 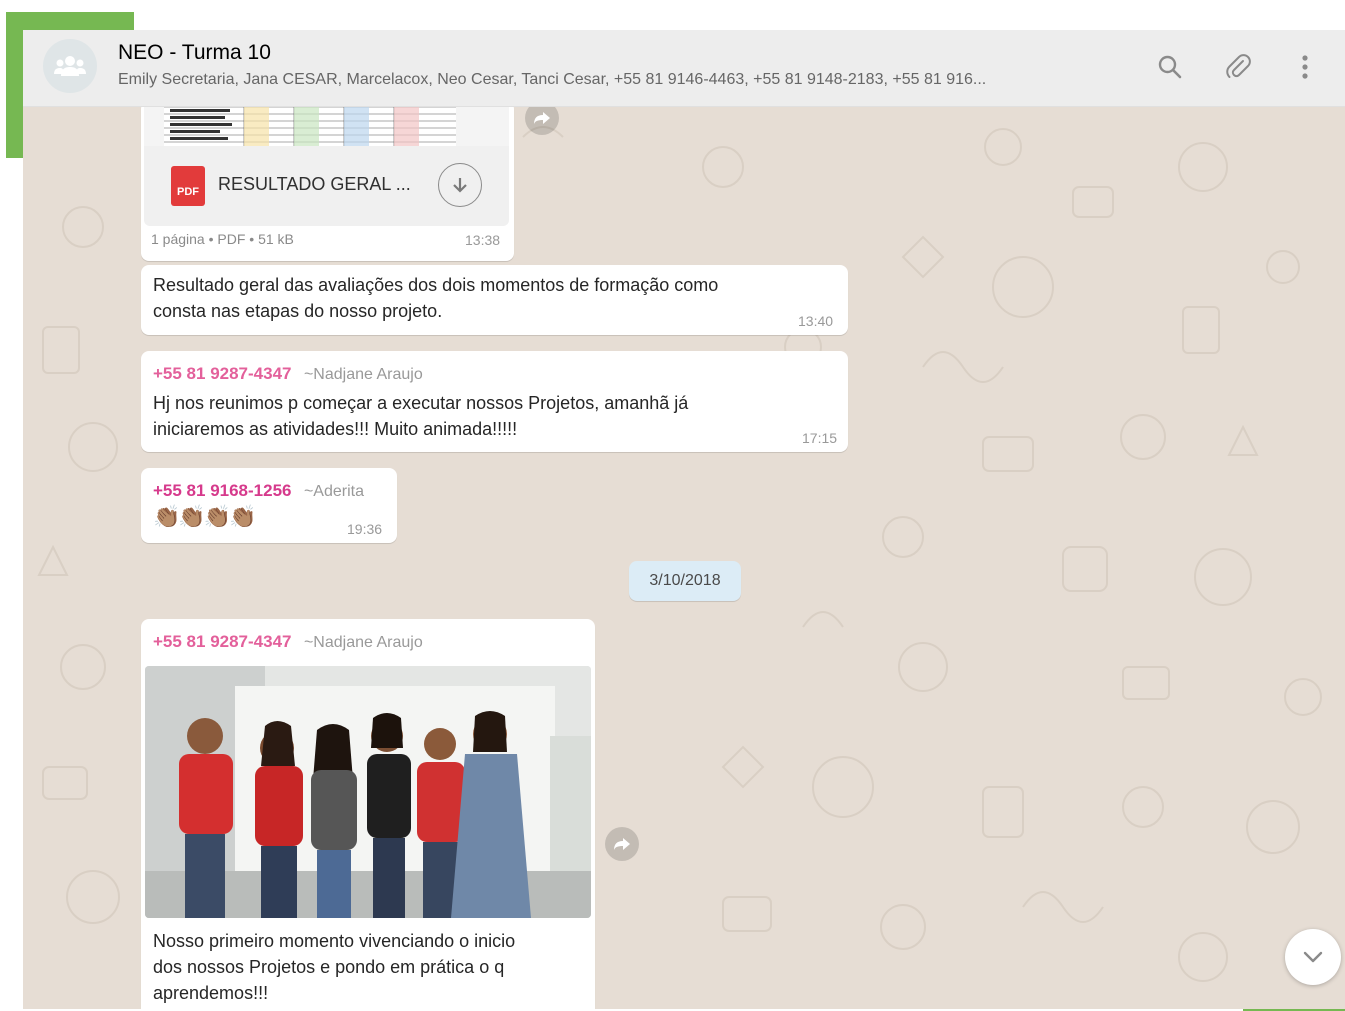 I want to click on sender-name: ~Aderita, so click(x=333, y=491).